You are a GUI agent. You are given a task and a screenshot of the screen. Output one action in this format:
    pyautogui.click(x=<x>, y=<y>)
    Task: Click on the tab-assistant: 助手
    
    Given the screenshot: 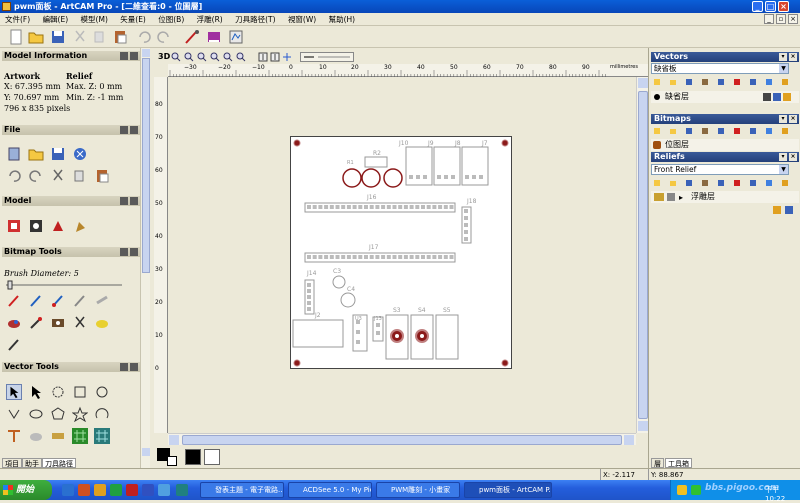 What is the action you would take?
    pyautogui.click(x=32, y=463)
    